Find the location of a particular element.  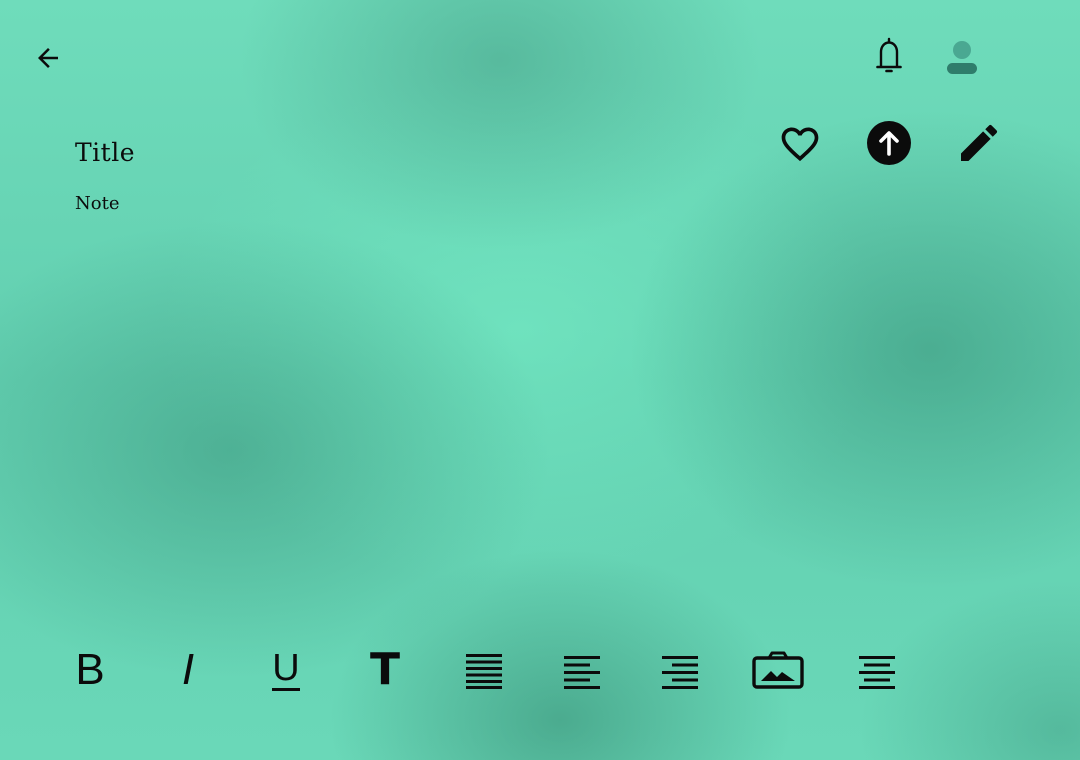

underline-button: U is located at coordinates (286, 670).